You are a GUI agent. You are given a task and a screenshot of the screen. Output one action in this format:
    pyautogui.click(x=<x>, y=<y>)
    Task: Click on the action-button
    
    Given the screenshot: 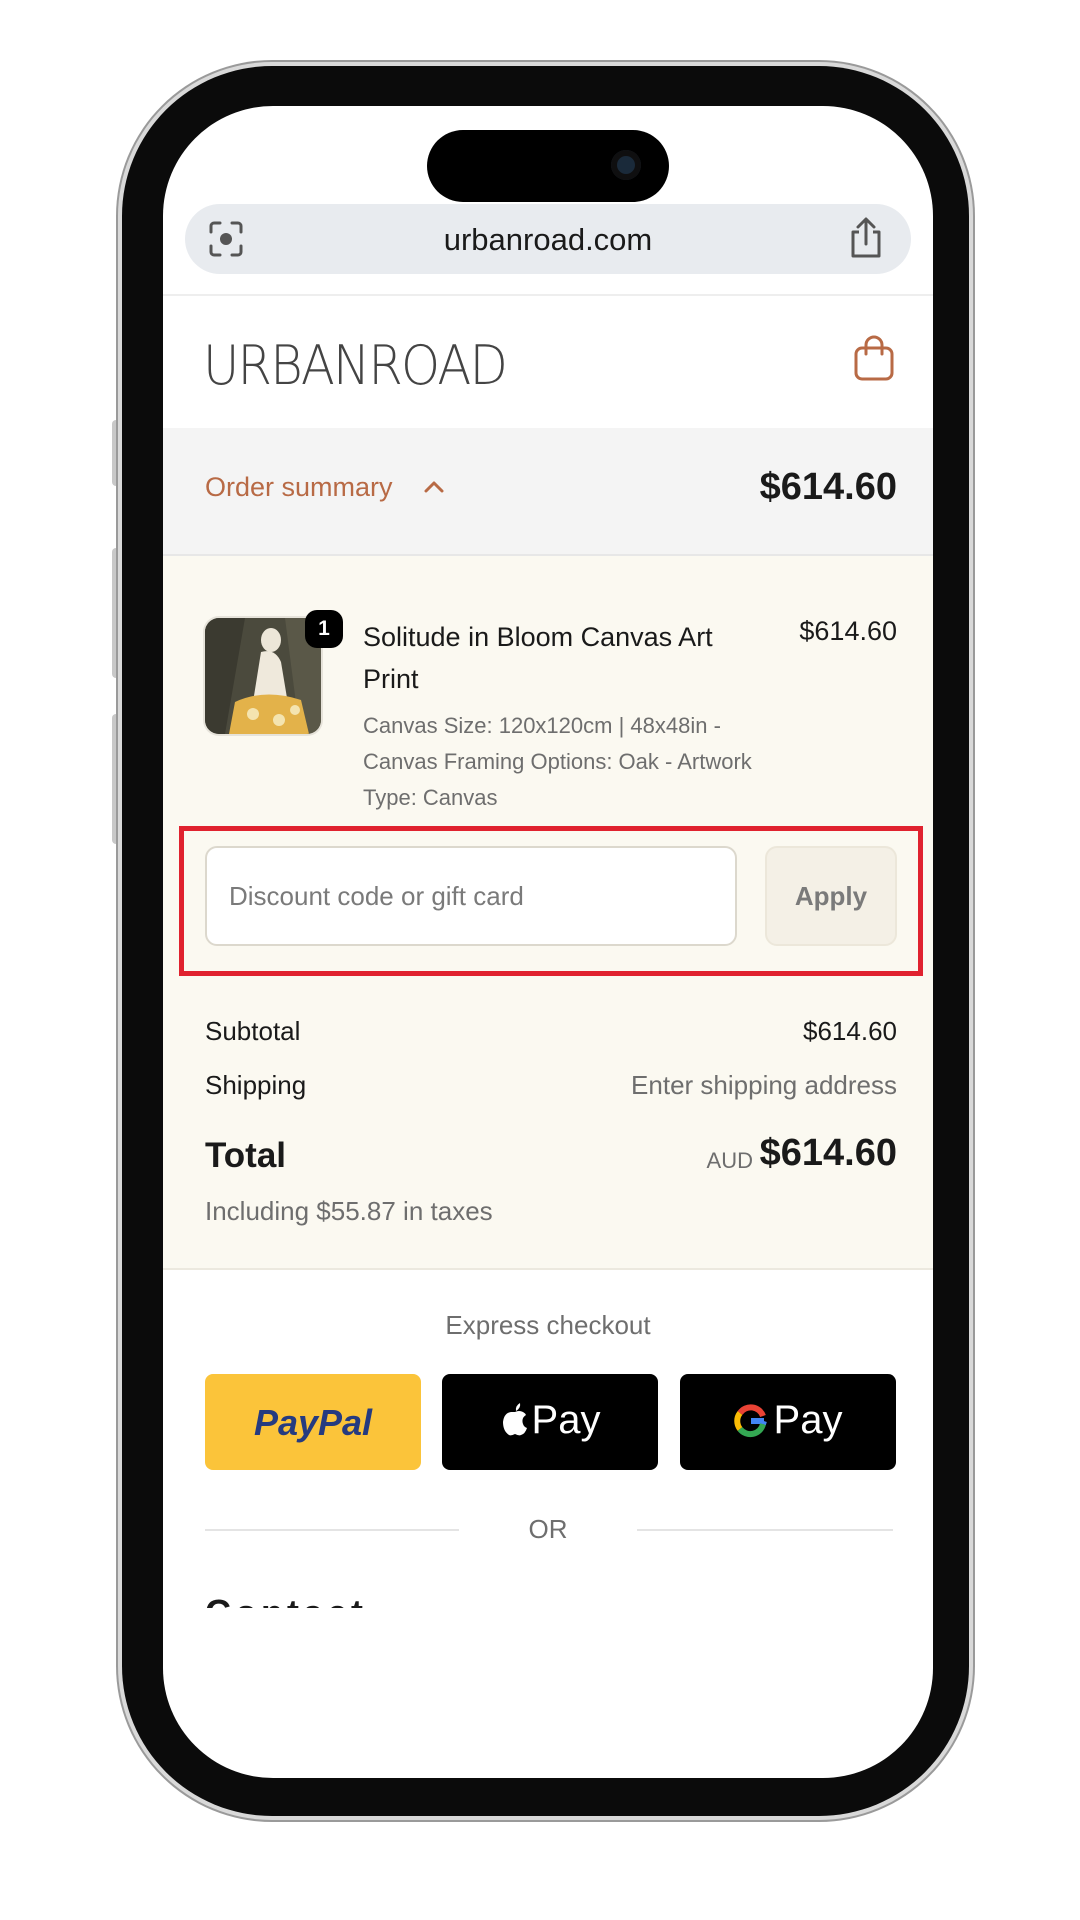 What is the action you would take?
    pyautogui.click(x=117, y=453)
    